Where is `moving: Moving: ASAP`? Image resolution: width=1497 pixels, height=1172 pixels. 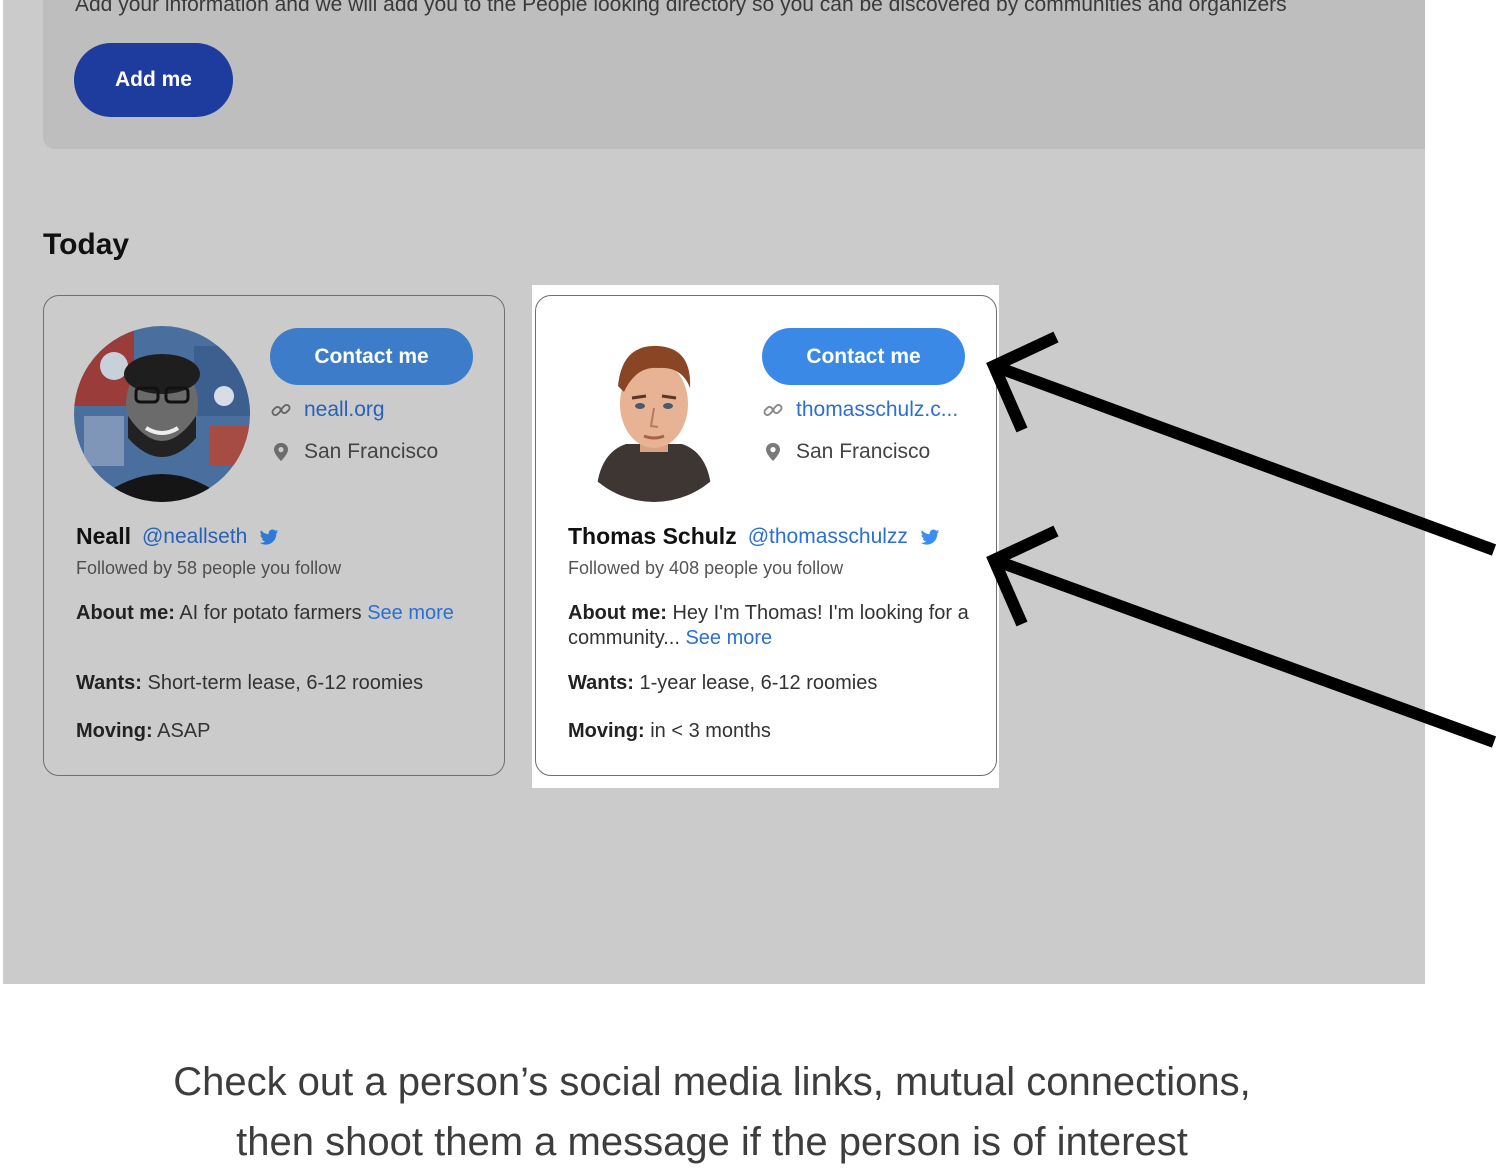 moving: Moving: ASAP is located at coordinates (281, 731).